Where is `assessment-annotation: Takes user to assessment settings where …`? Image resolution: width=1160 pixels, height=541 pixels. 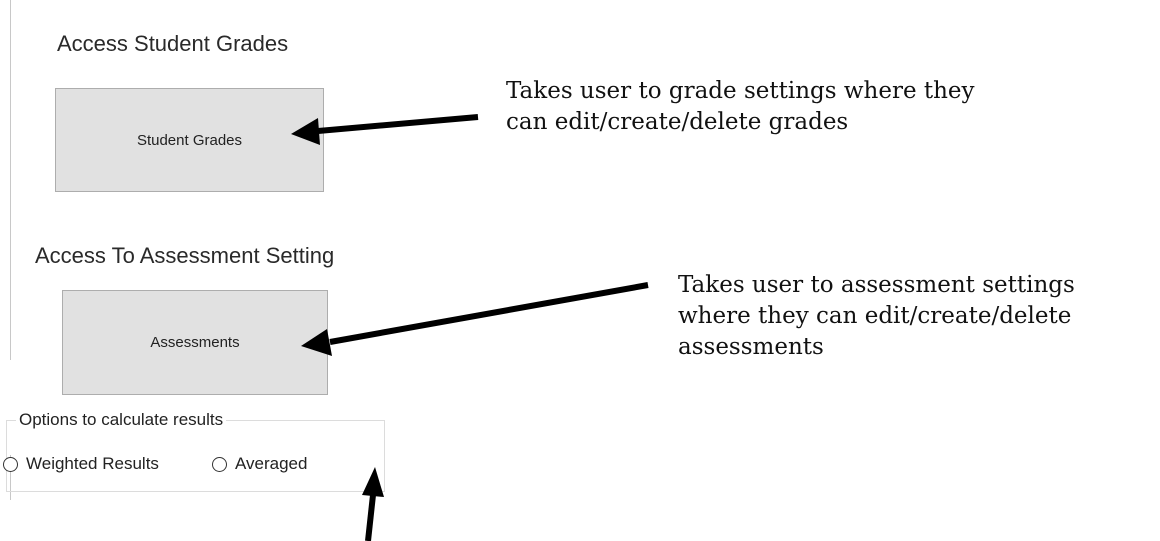 assessment-annotation: Takes user to assessment settings where … is located at coordinates (876, 316).